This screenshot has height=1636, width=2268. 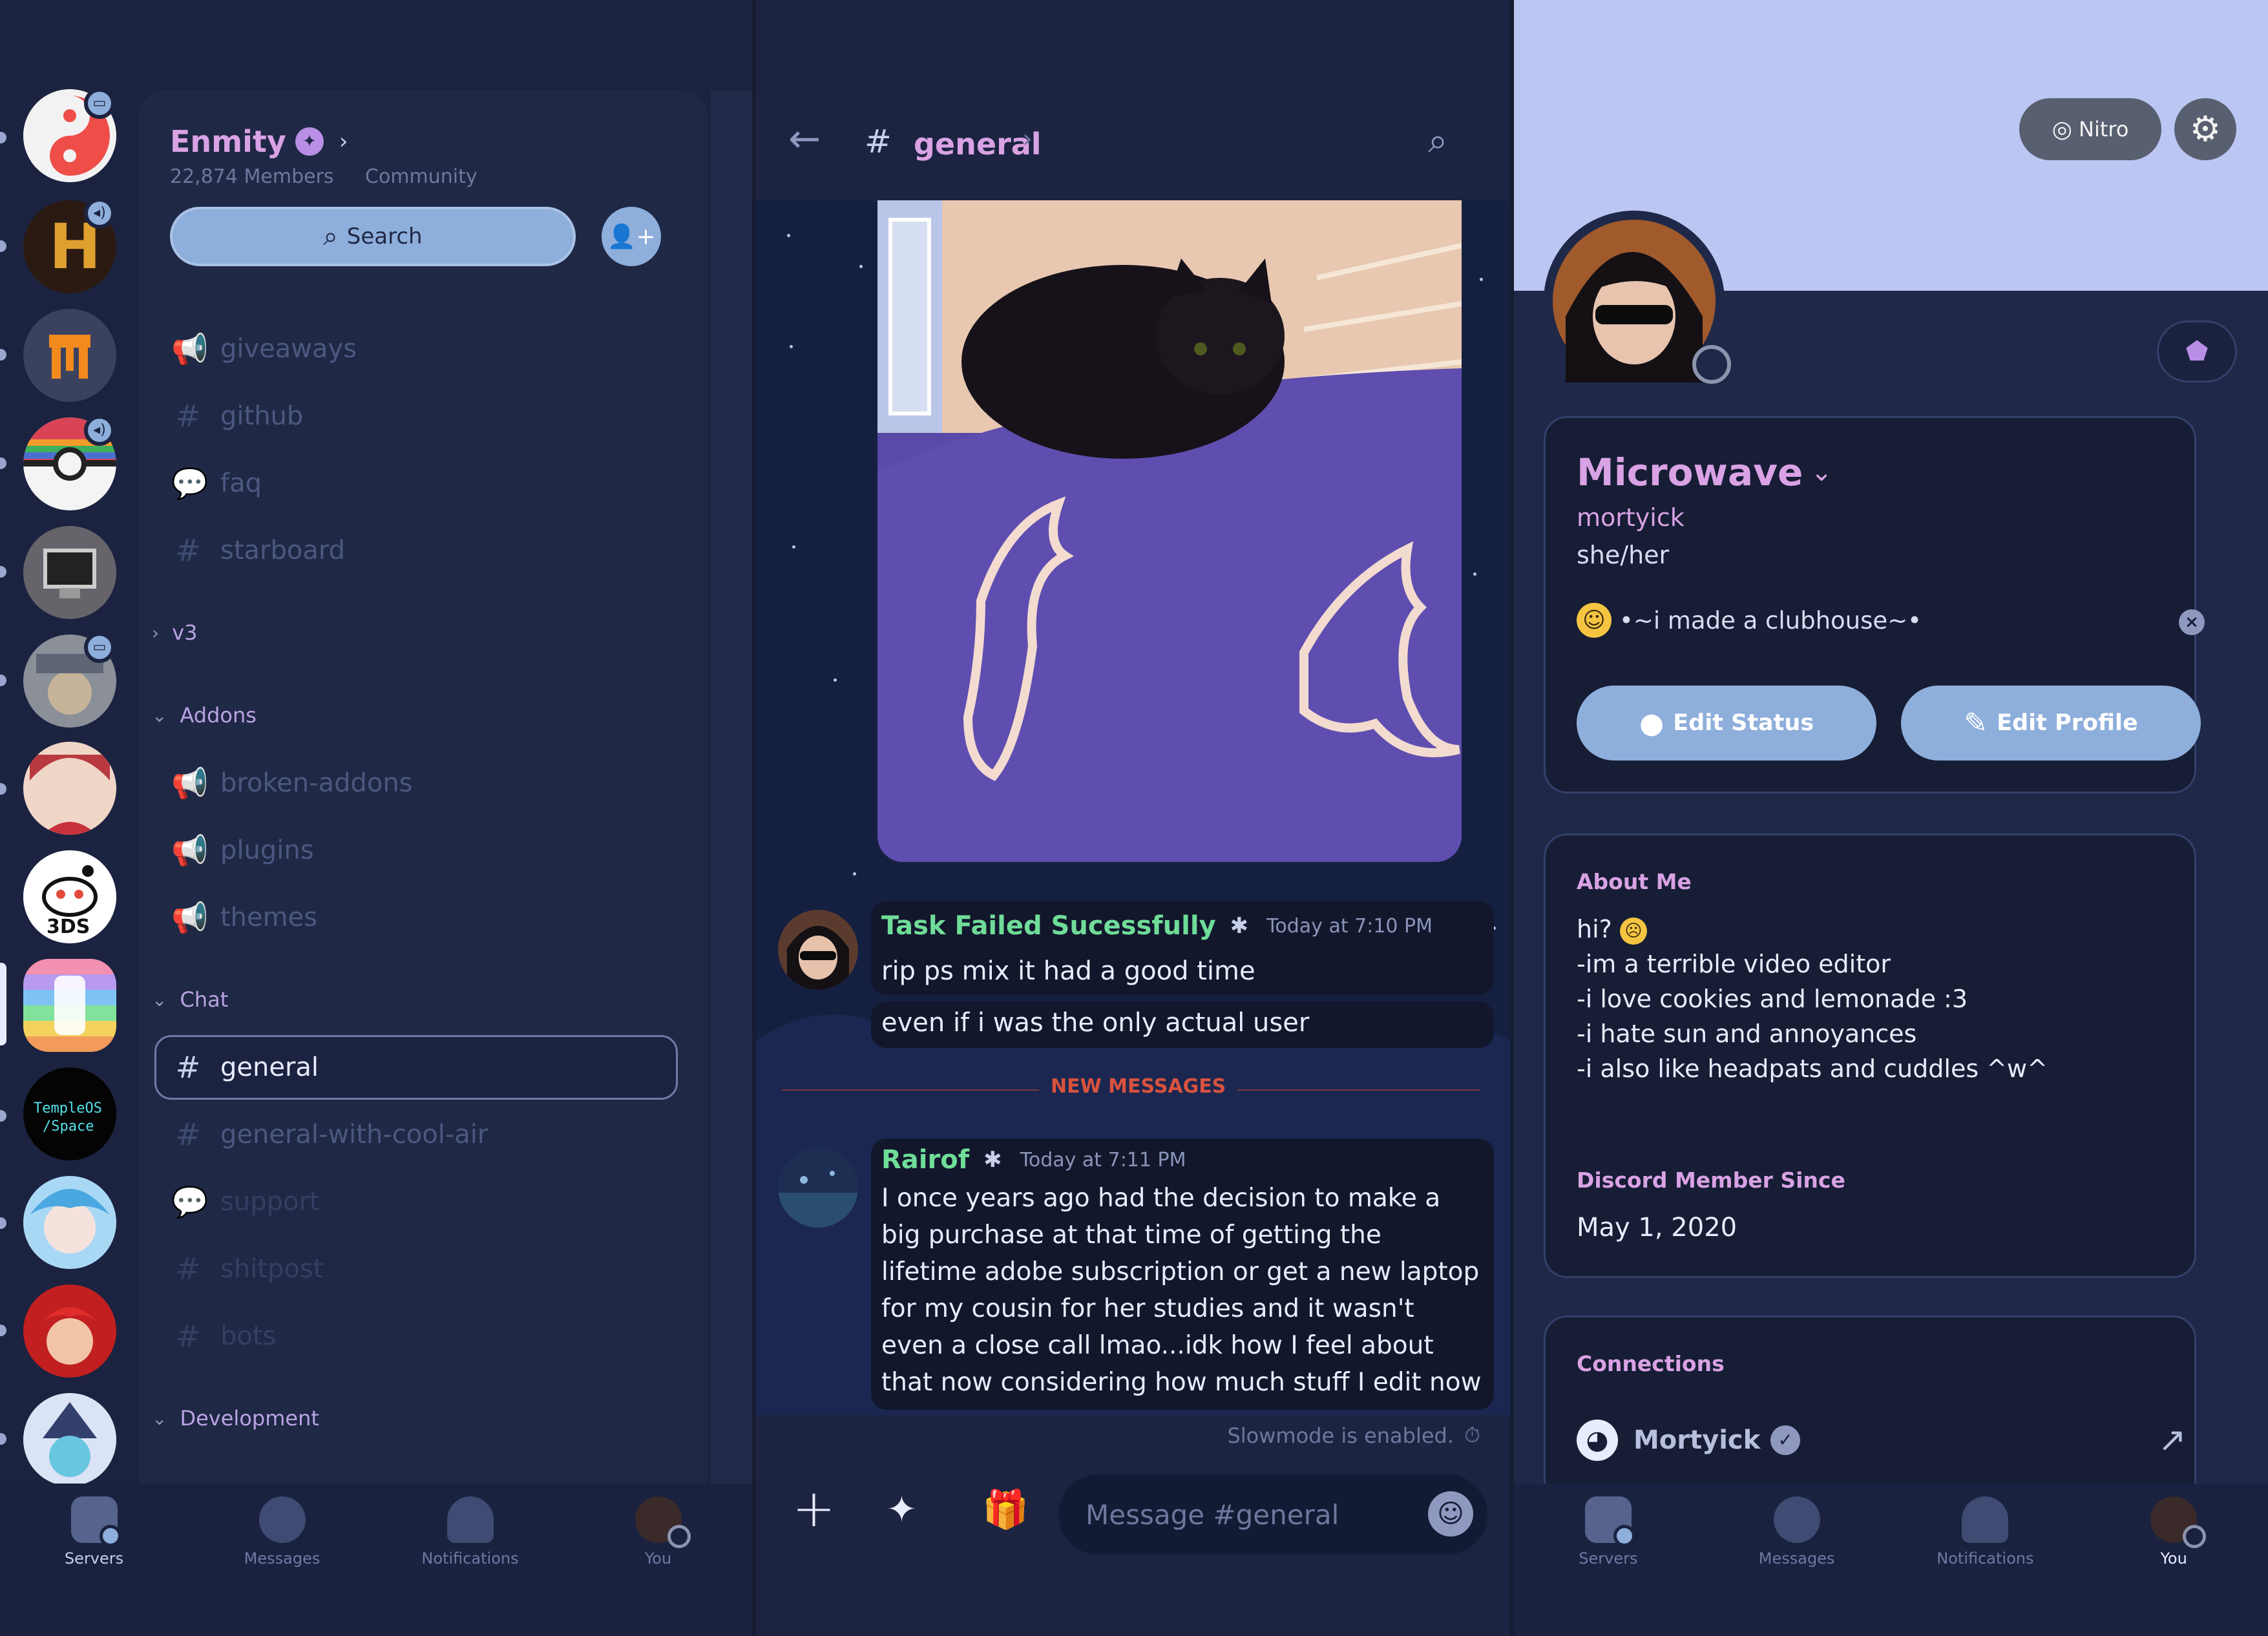 What do you see at coordinates (1651, 1364) in the screenshot?
I see `connections-title: Connections` at bounding box center [1651, 1364].